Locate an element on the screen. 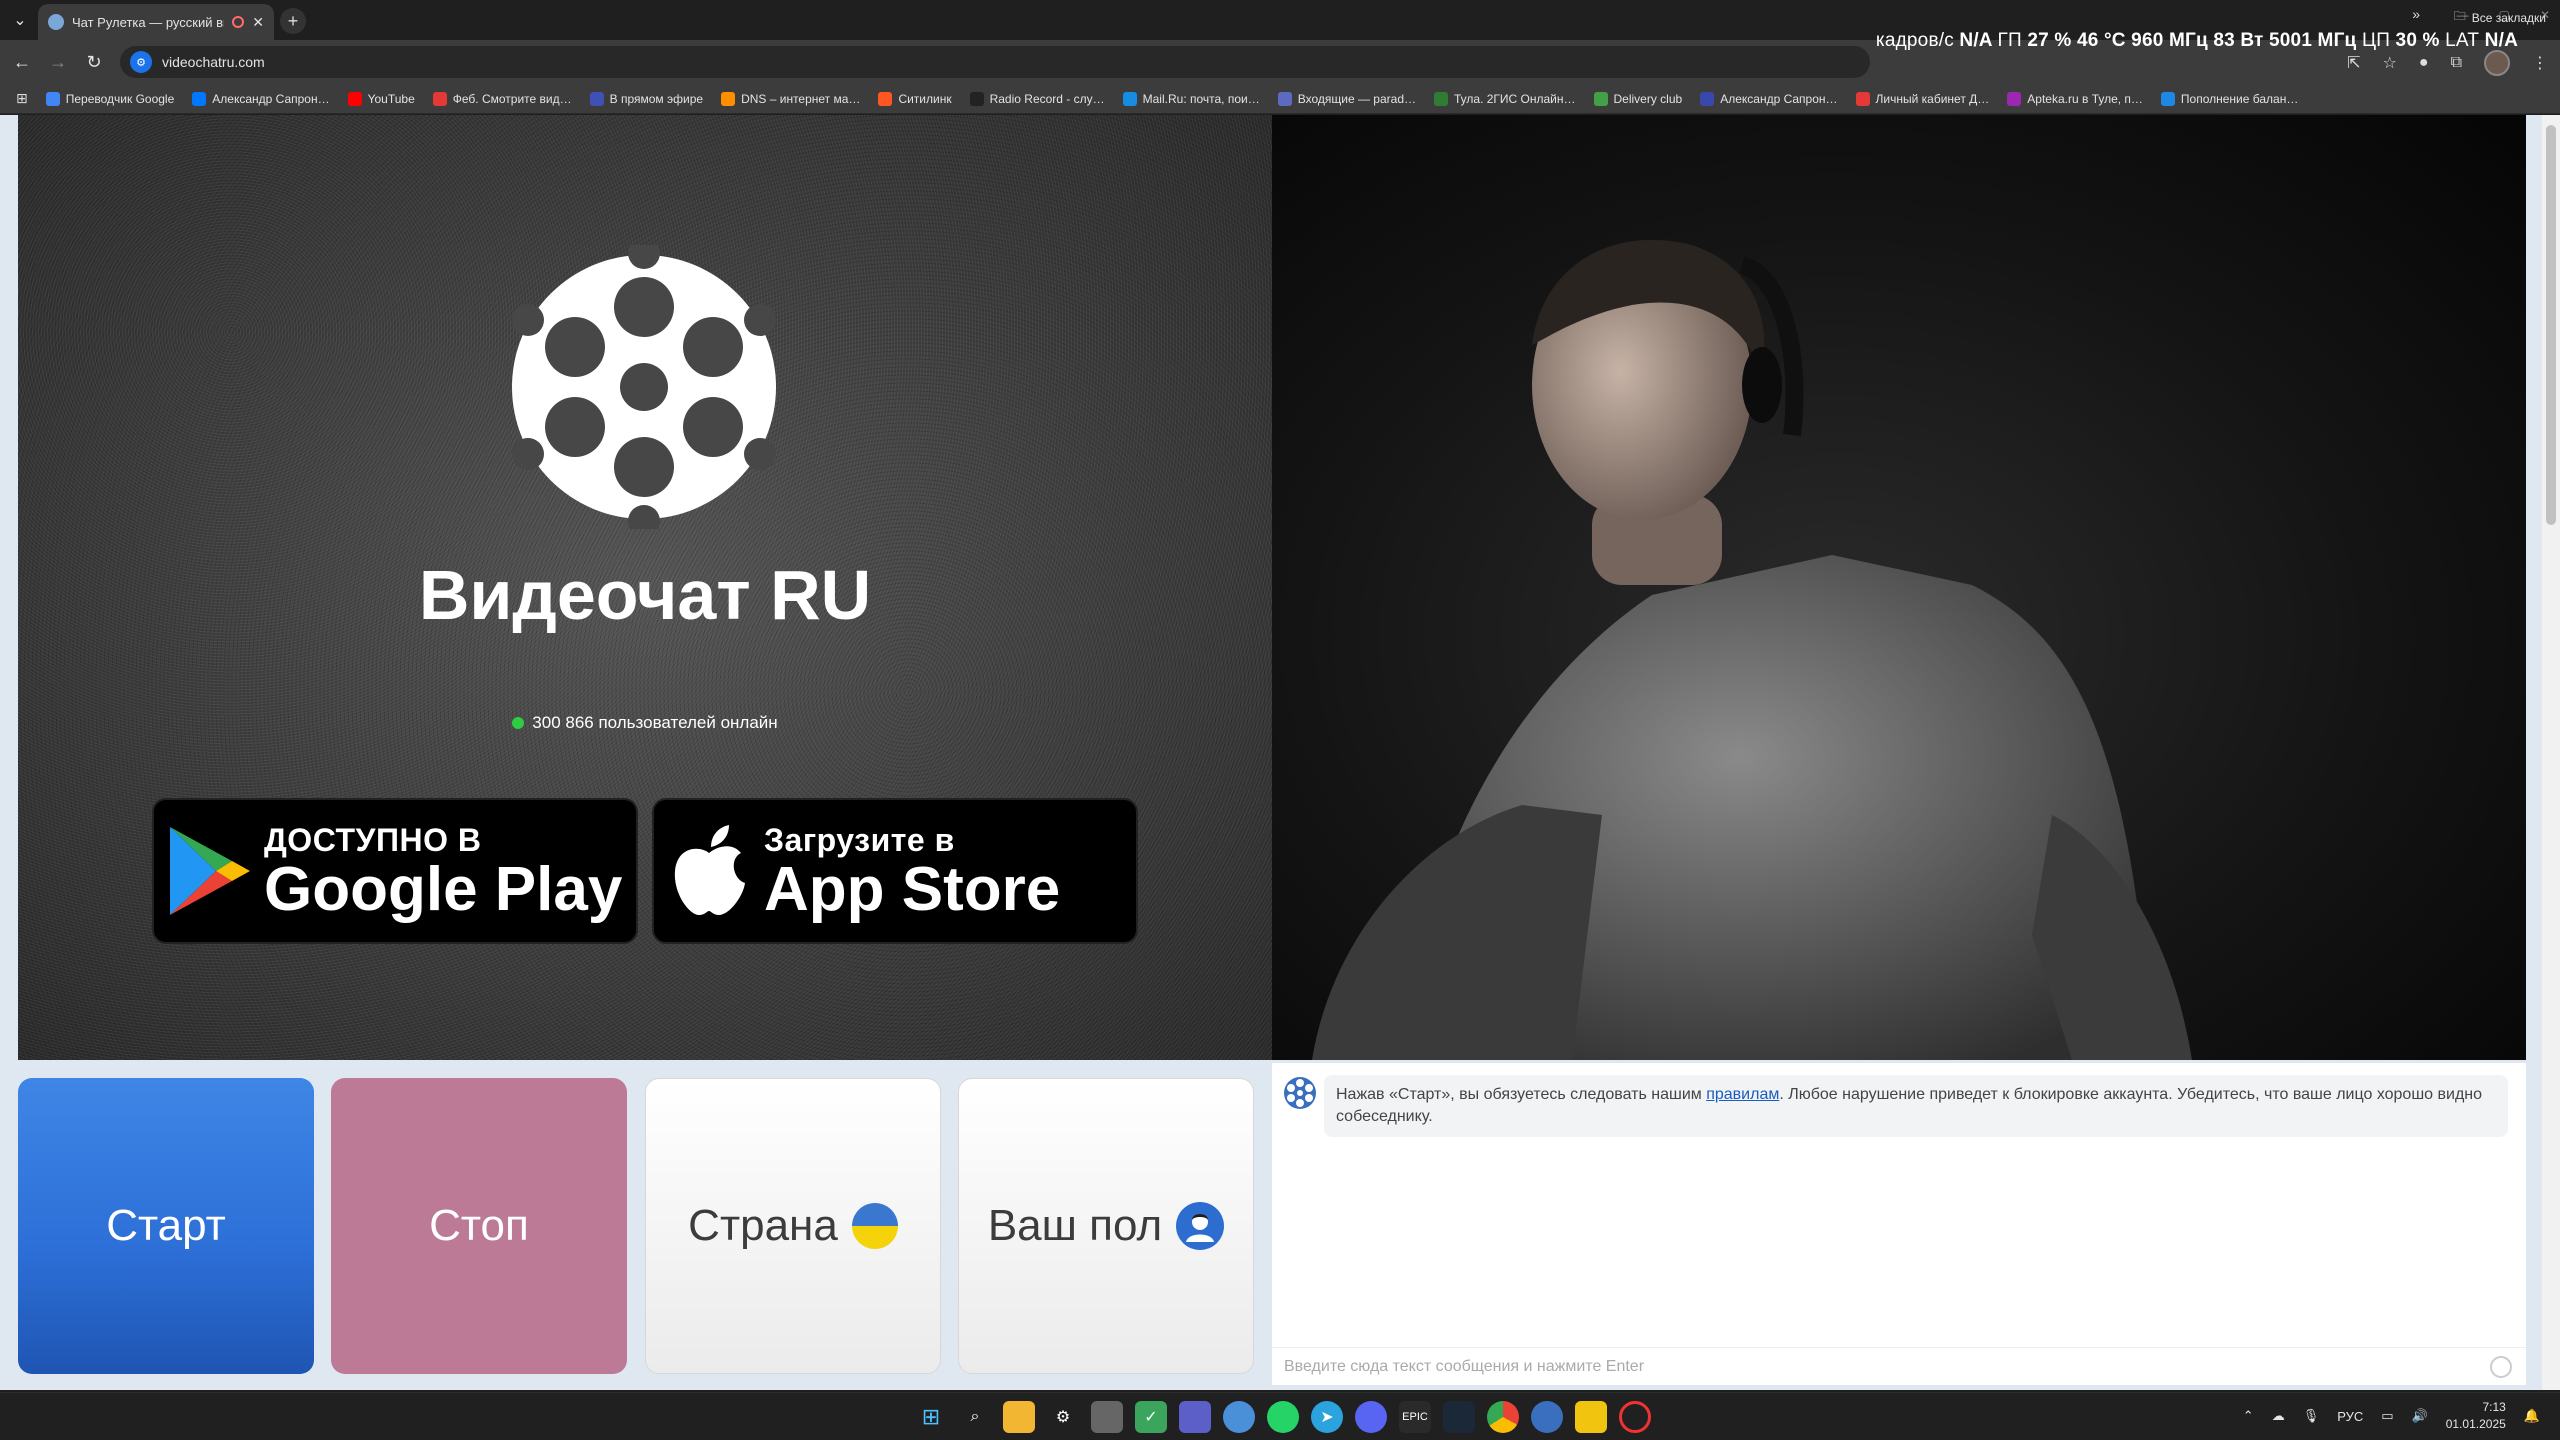 The height and width of the screenshot is (1440, 2560). epic-games-icon: EPIC is located at coordinates (1415, 1417).